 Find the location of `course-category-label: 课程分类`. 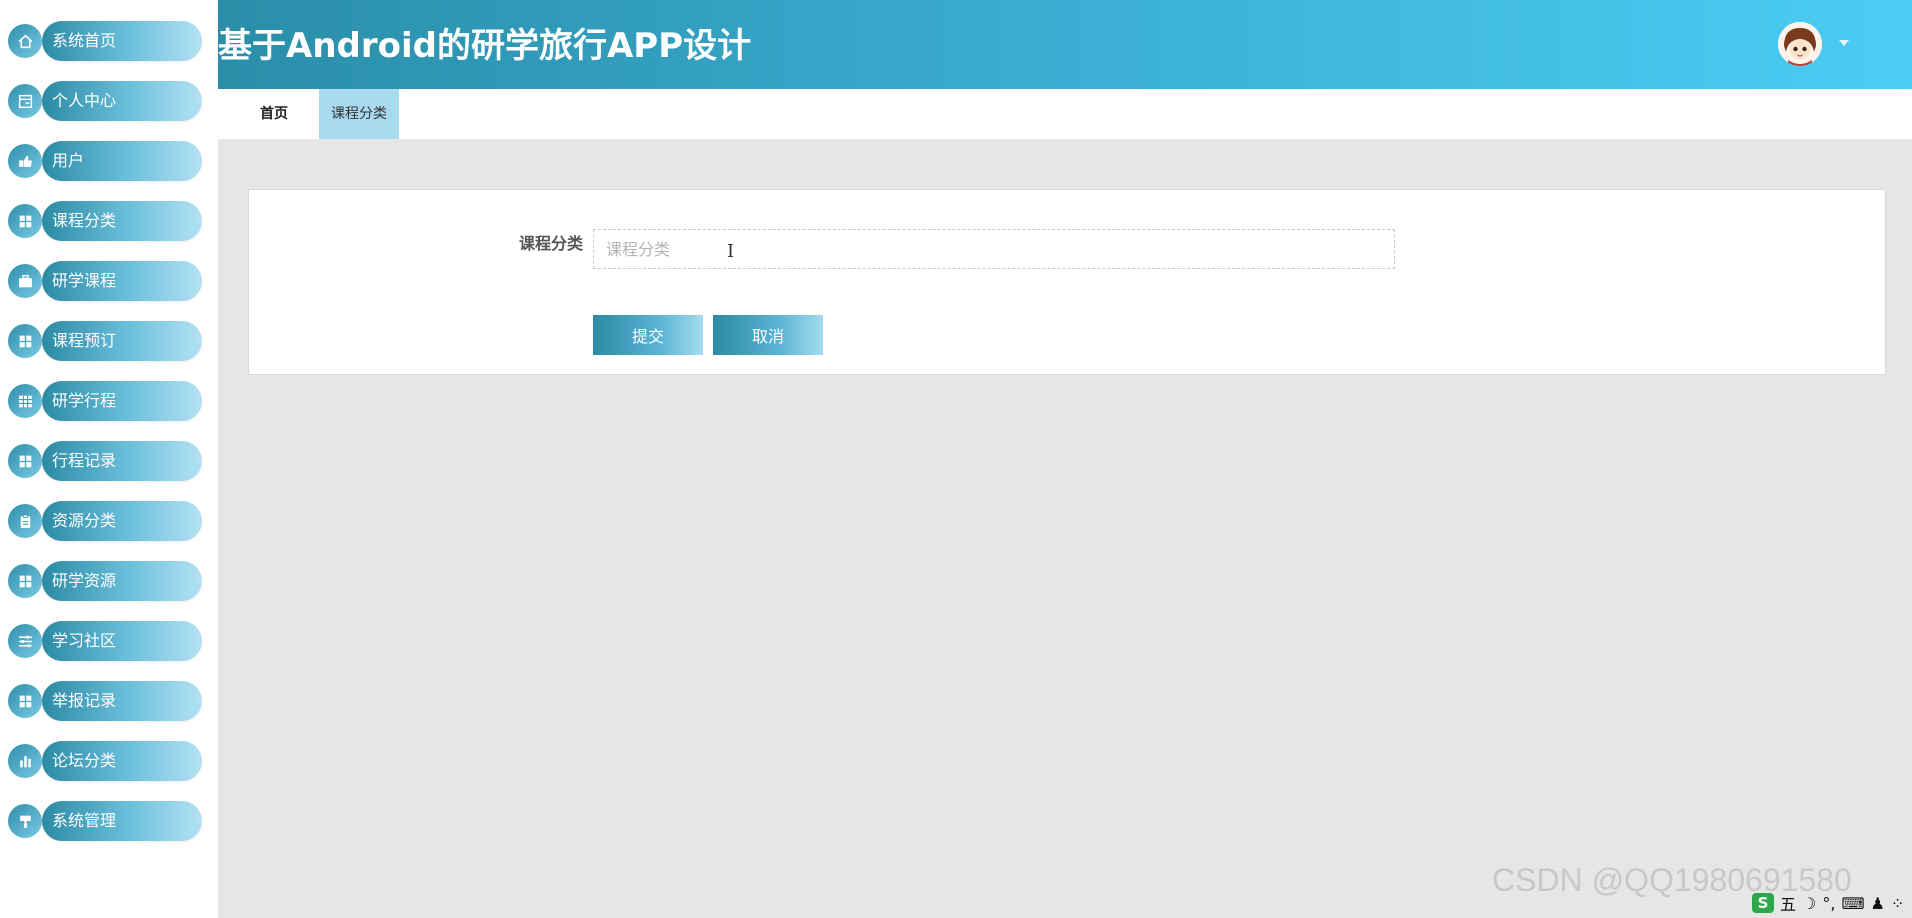

course-category-label: 课程分类 is located at coordinates (551, 243).